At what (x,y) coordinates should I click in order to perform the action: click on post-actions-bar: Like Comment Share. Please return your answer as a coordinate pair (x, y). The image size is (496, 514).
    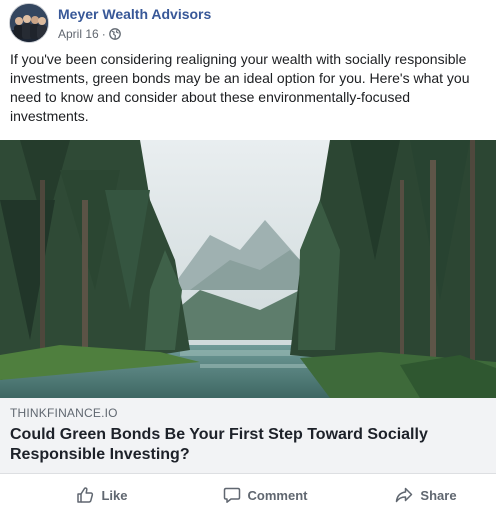
    Looking at the image, I should click on (248, 495).